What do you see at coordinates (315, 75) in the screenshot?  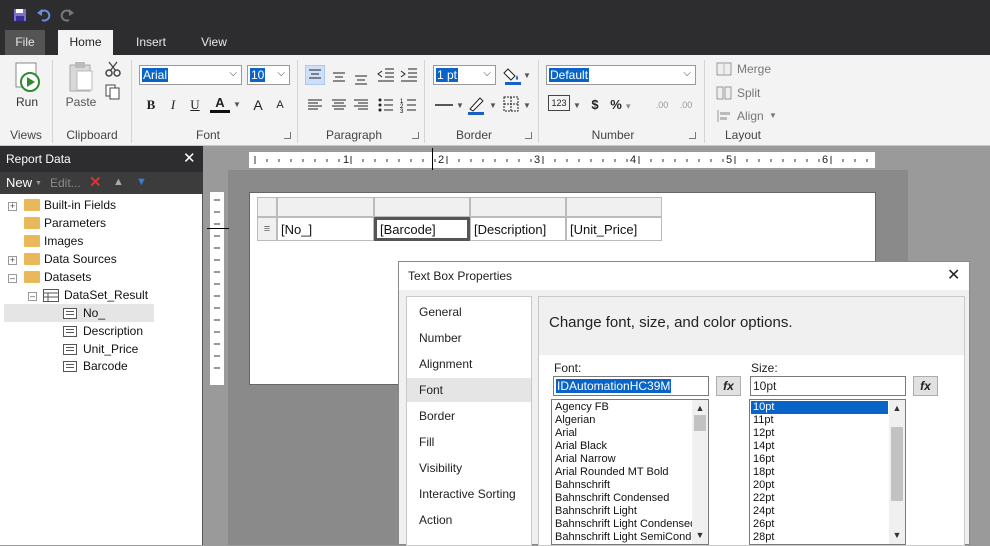 I see `align-top-icon` at bounding box center [315, 75].